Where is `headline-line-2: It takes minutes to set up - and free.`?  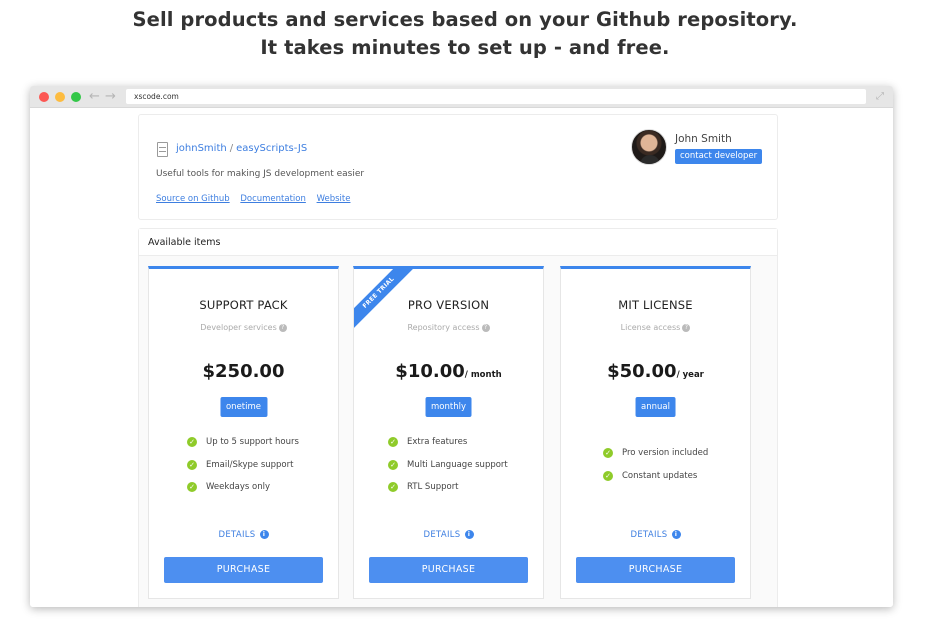 headline-line-2: It takes minutes to set up - and free. is located at coordinates (465, 47).